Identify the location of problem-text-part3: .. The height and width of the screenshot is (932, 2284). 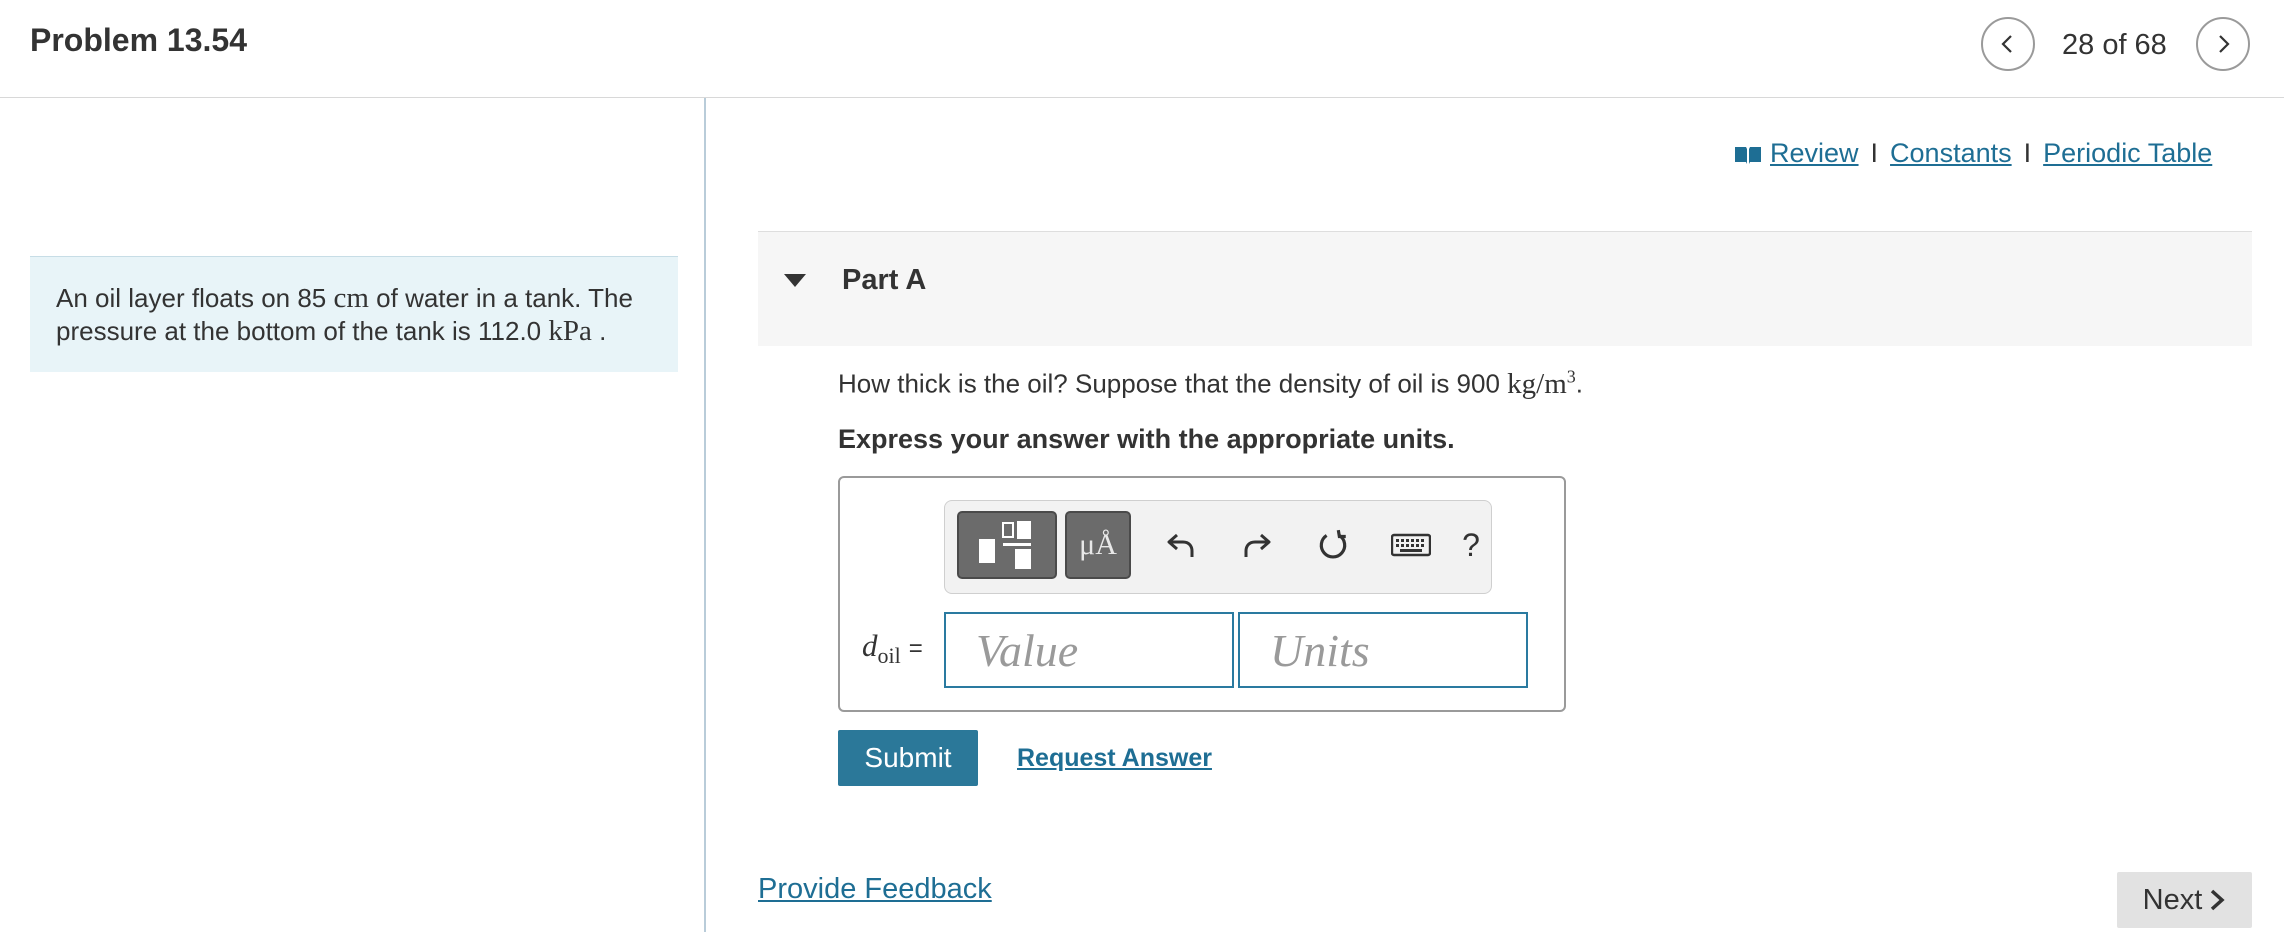
(599, 331).